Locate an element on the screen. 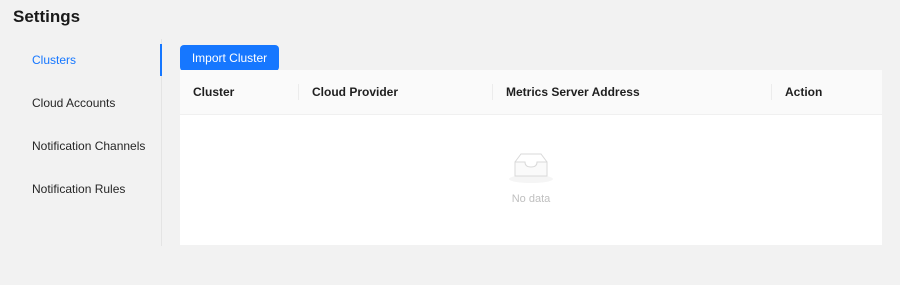 The image size is (900, 285). sidebar-item-label: Notification Rules is located at coordinates (79, 189).